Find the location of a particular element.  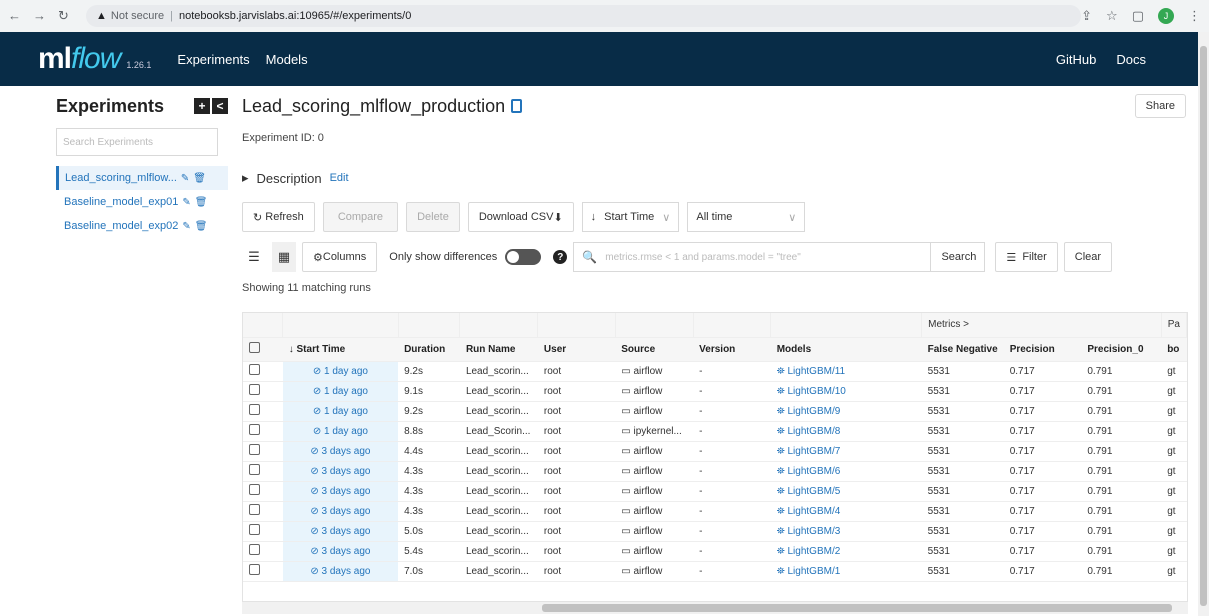

column-header: Source is located at coordinates (654, 349).